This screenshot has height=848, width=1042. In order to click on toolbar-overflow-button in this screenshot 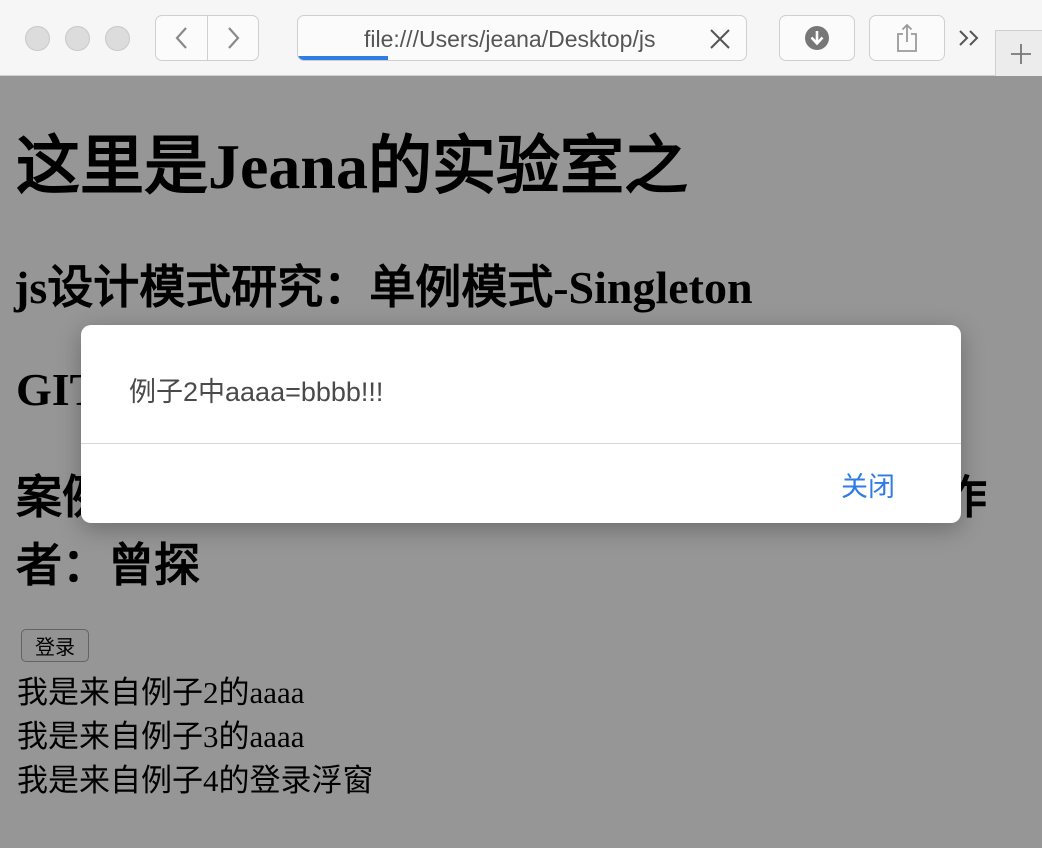, I will do `click(970, 38)`.